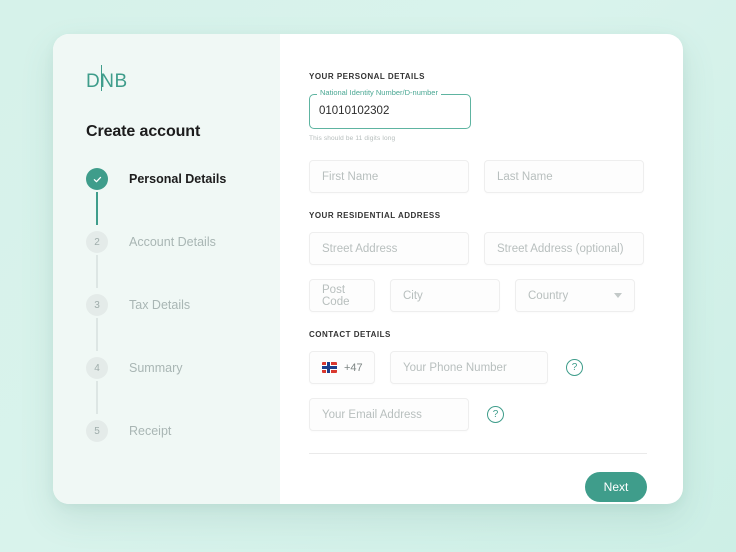 The image size is (736, 552). I want to click on dnb-logo: DNB, so click(107, 79).